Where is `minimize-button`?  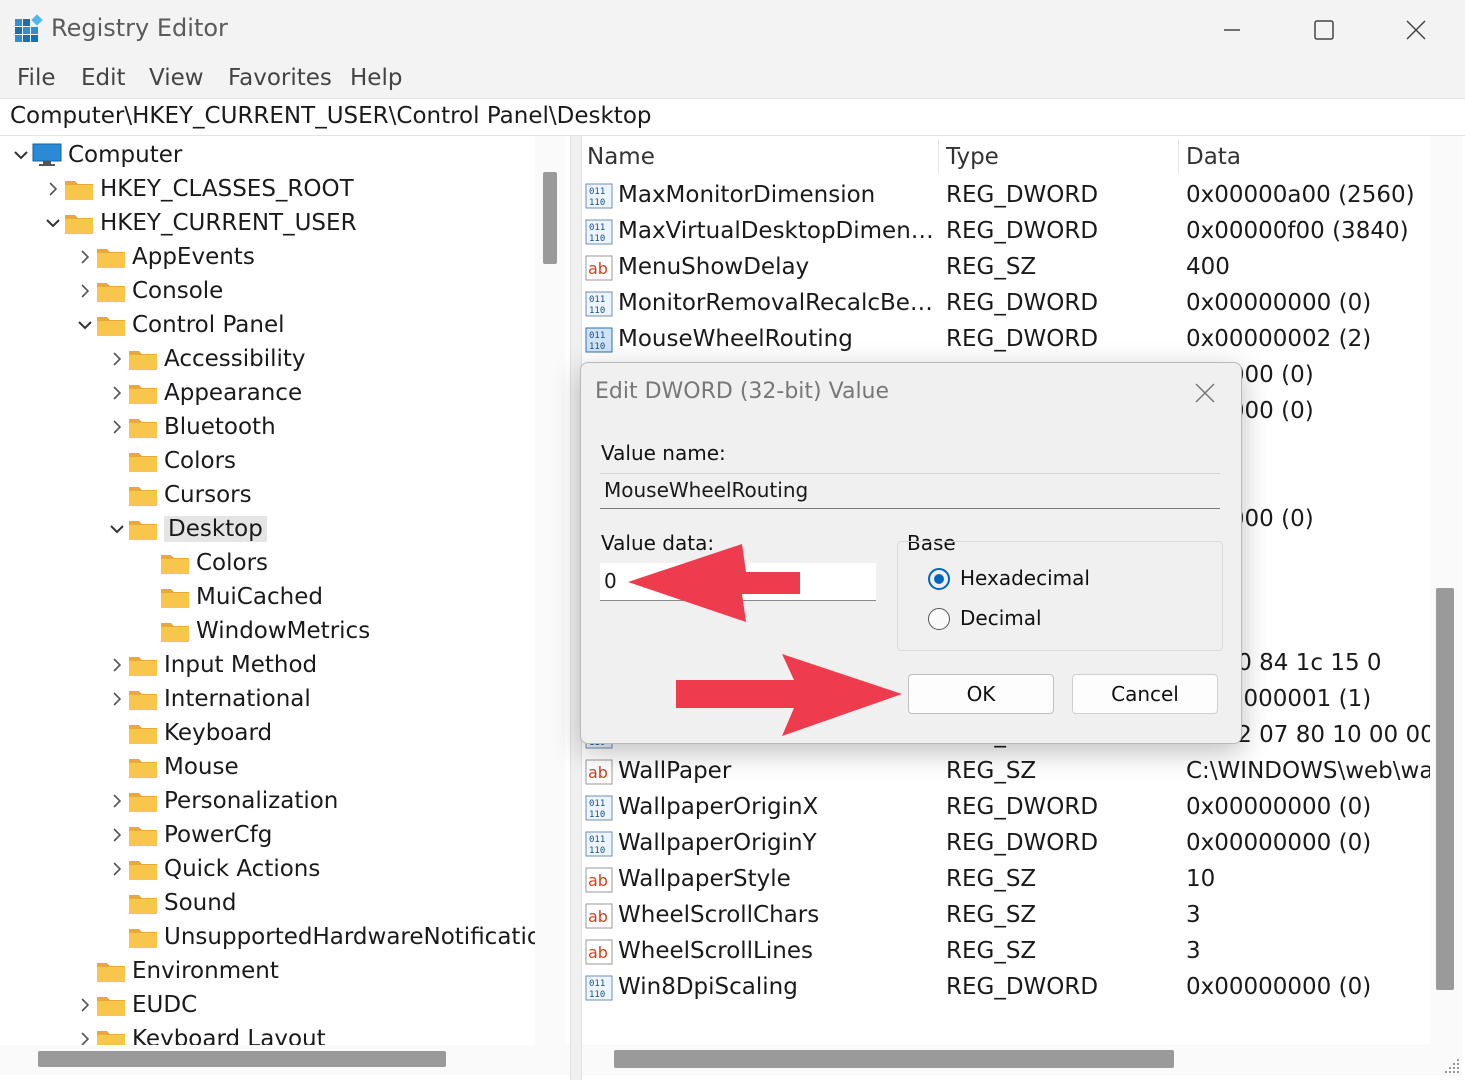
minimize-button is located at coordinates (1232, 30).